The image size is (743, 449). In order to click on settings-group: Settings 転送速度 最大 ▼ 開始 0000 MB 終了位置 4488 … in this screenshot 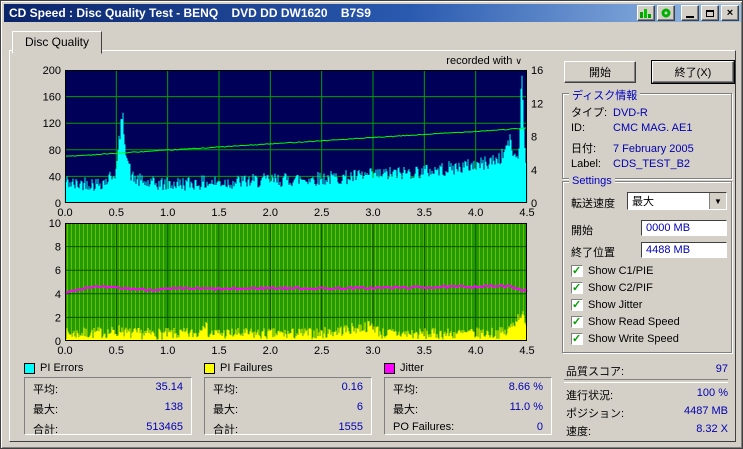, I will do `click(647, 264)`.